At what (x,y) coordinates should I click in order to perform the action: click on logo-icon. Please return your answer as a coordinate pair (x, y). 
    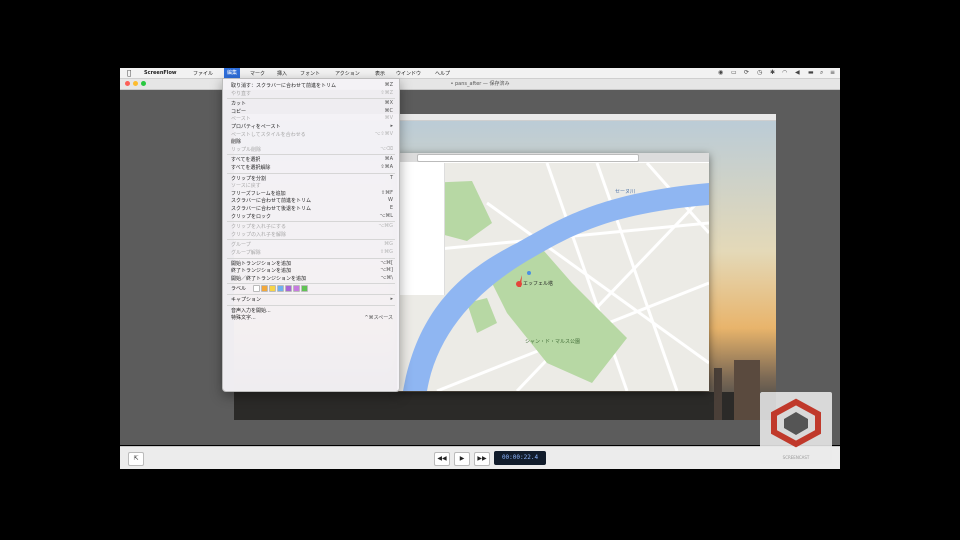
    Looking at the image, I should click on (796, 423).